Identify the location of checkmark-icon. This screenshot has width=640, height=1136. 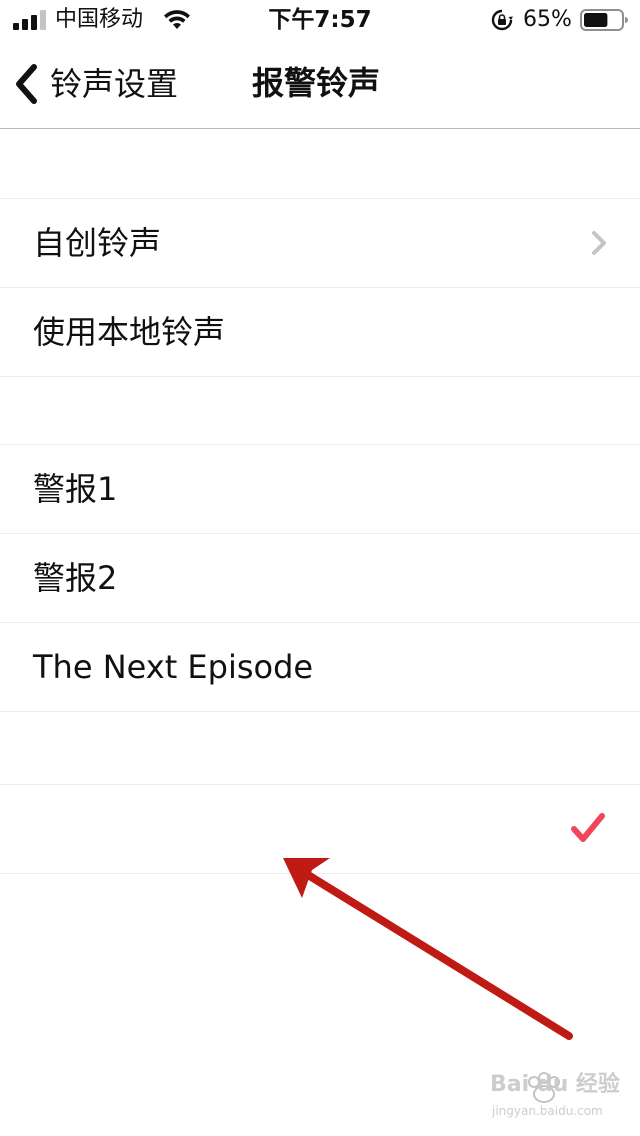
(588, 827).